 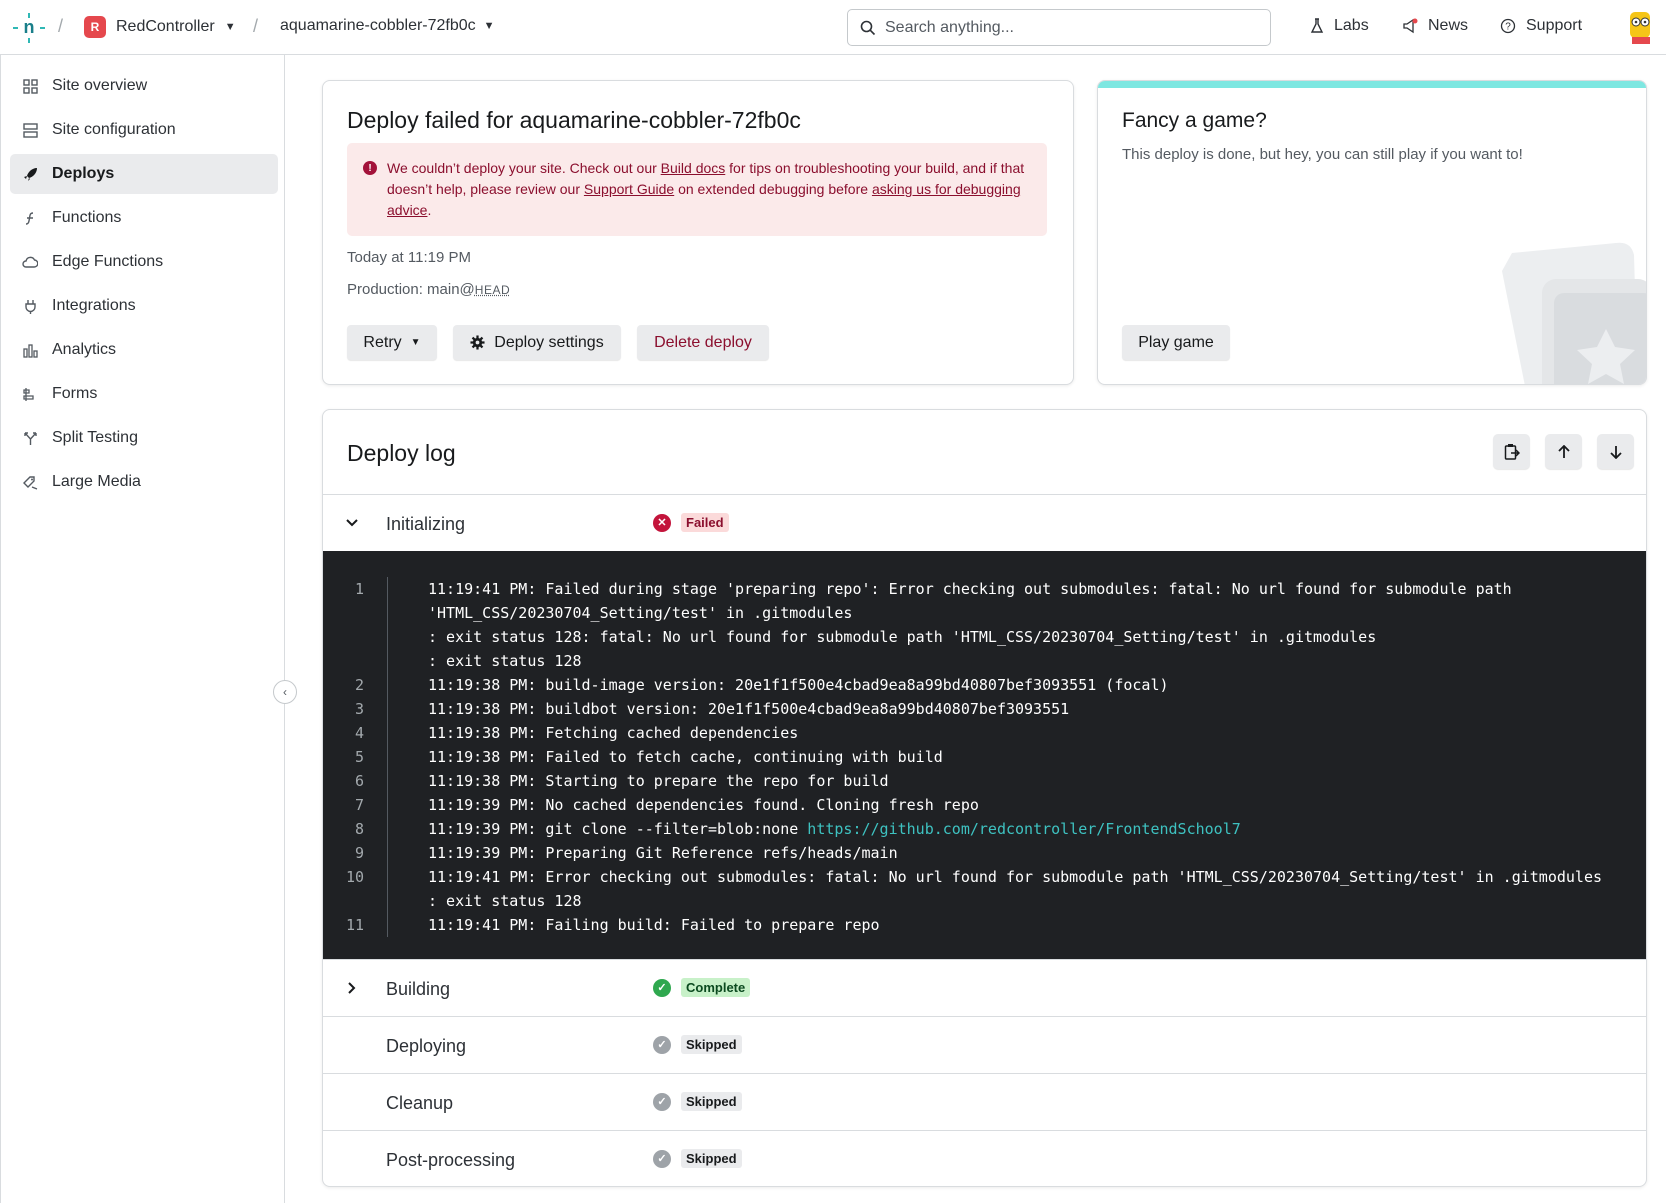 I want to click on sidebar-item-integrations: Integrations, so click(x=144, y=306).